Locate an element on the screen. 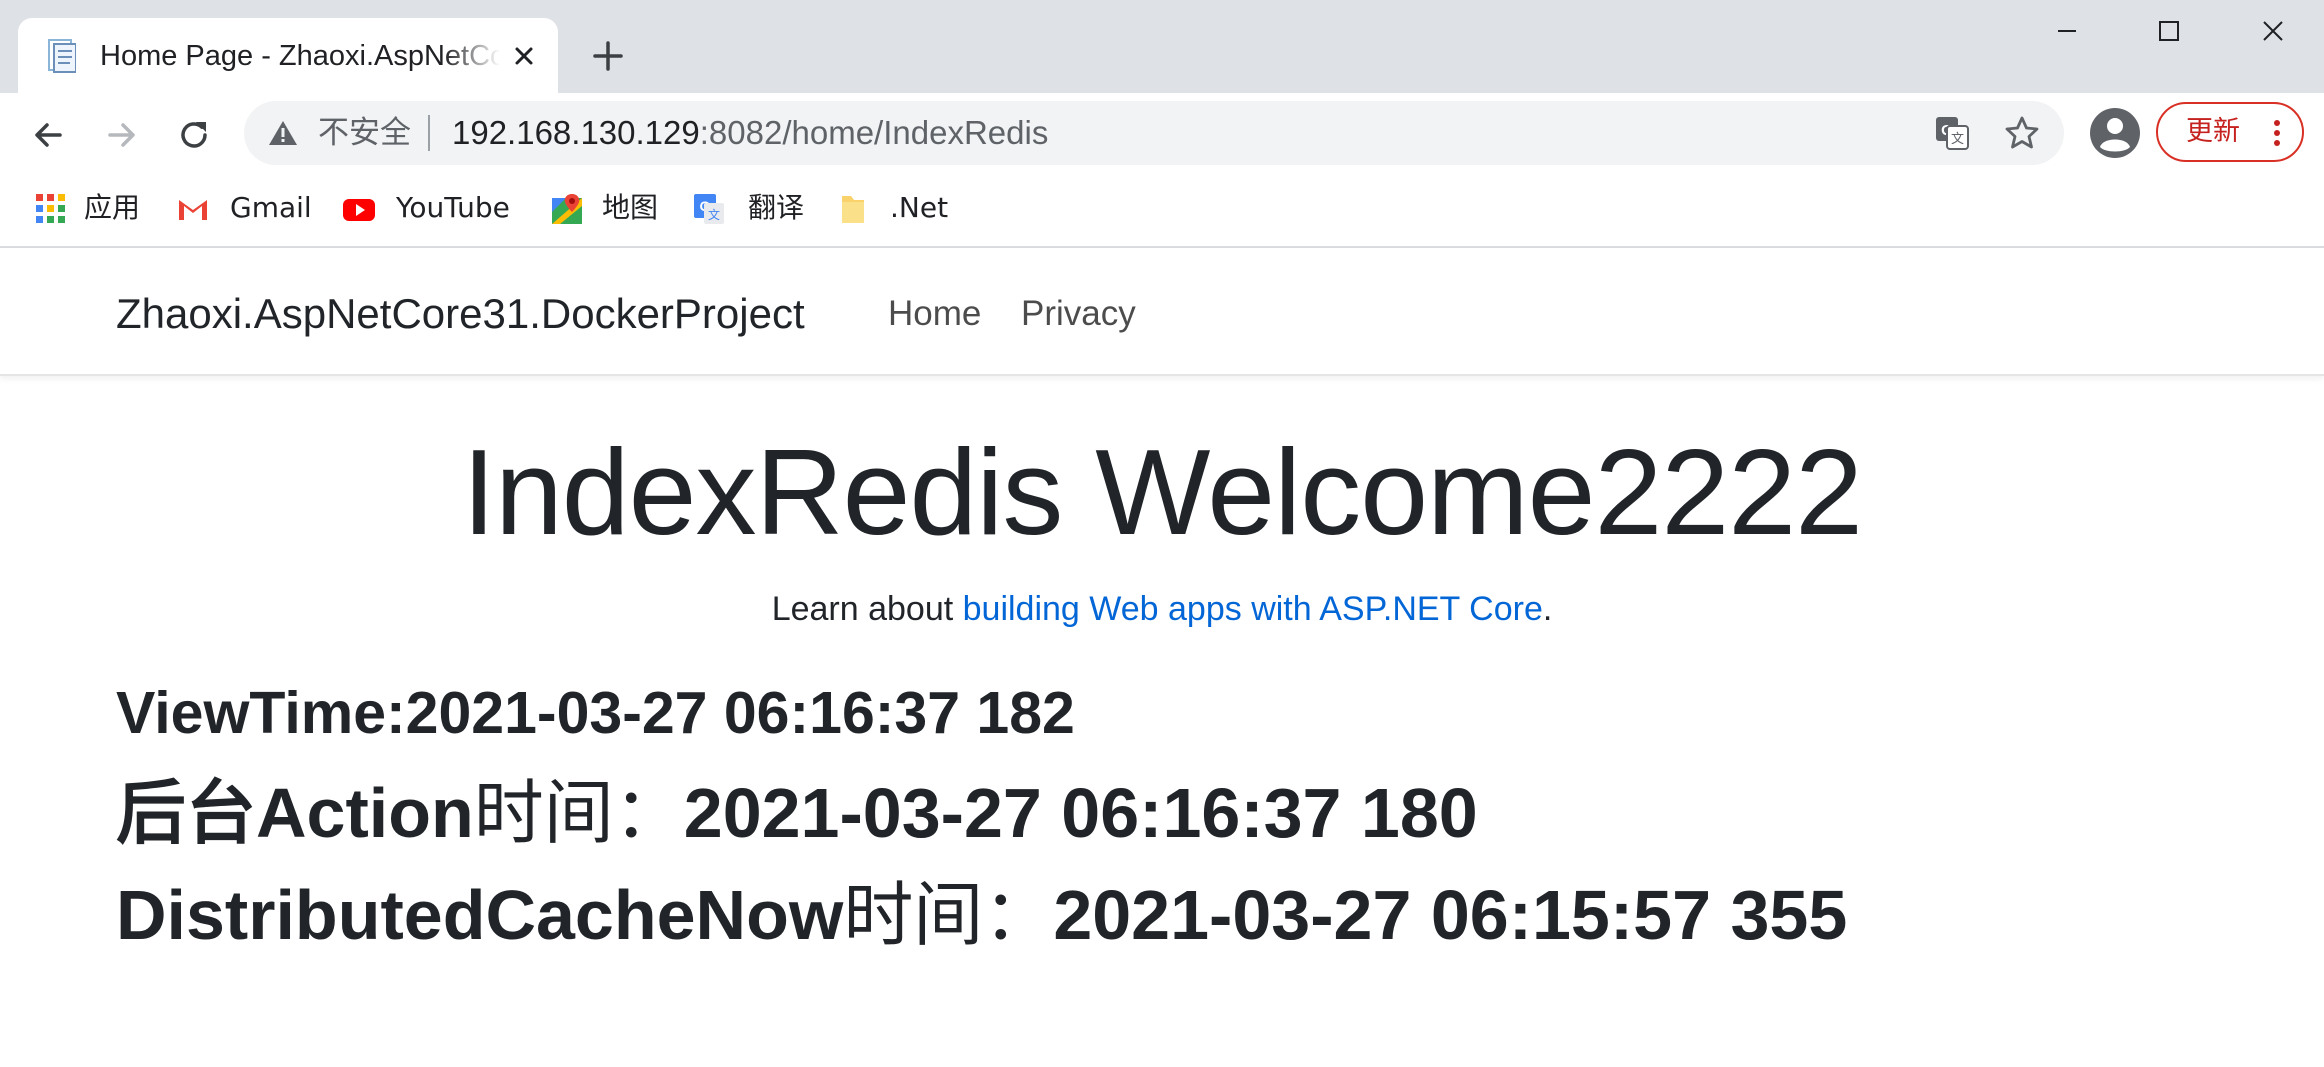 Image resolution: width=2324 pixels, height=1067 pixels. cache-time-label: DistributedCacheNow is located at coordinates (480, 915).